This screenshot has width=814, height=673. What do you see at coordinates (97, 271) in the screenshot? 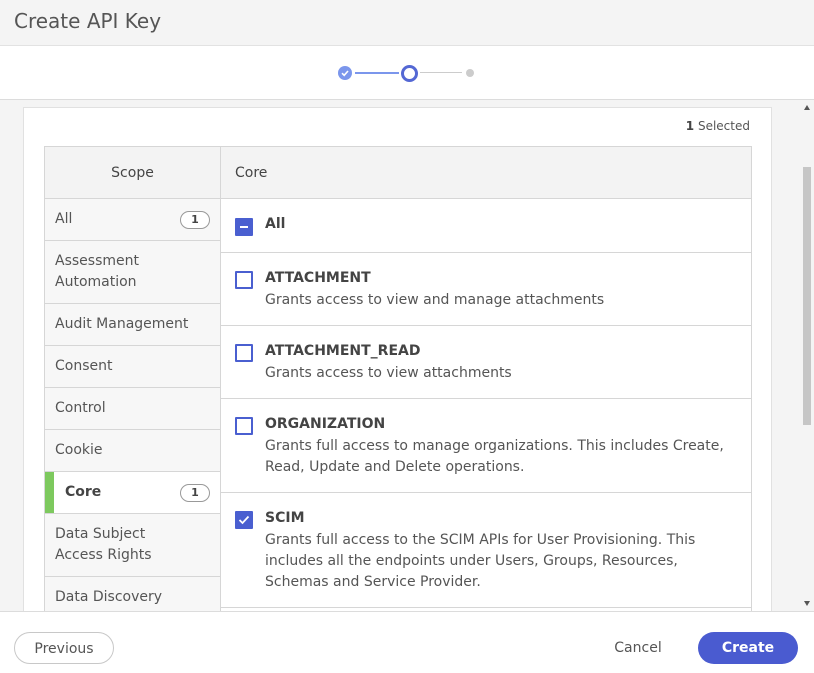
I see `scope-item-label: Assessment Automation` at bounding box center [97, 271].